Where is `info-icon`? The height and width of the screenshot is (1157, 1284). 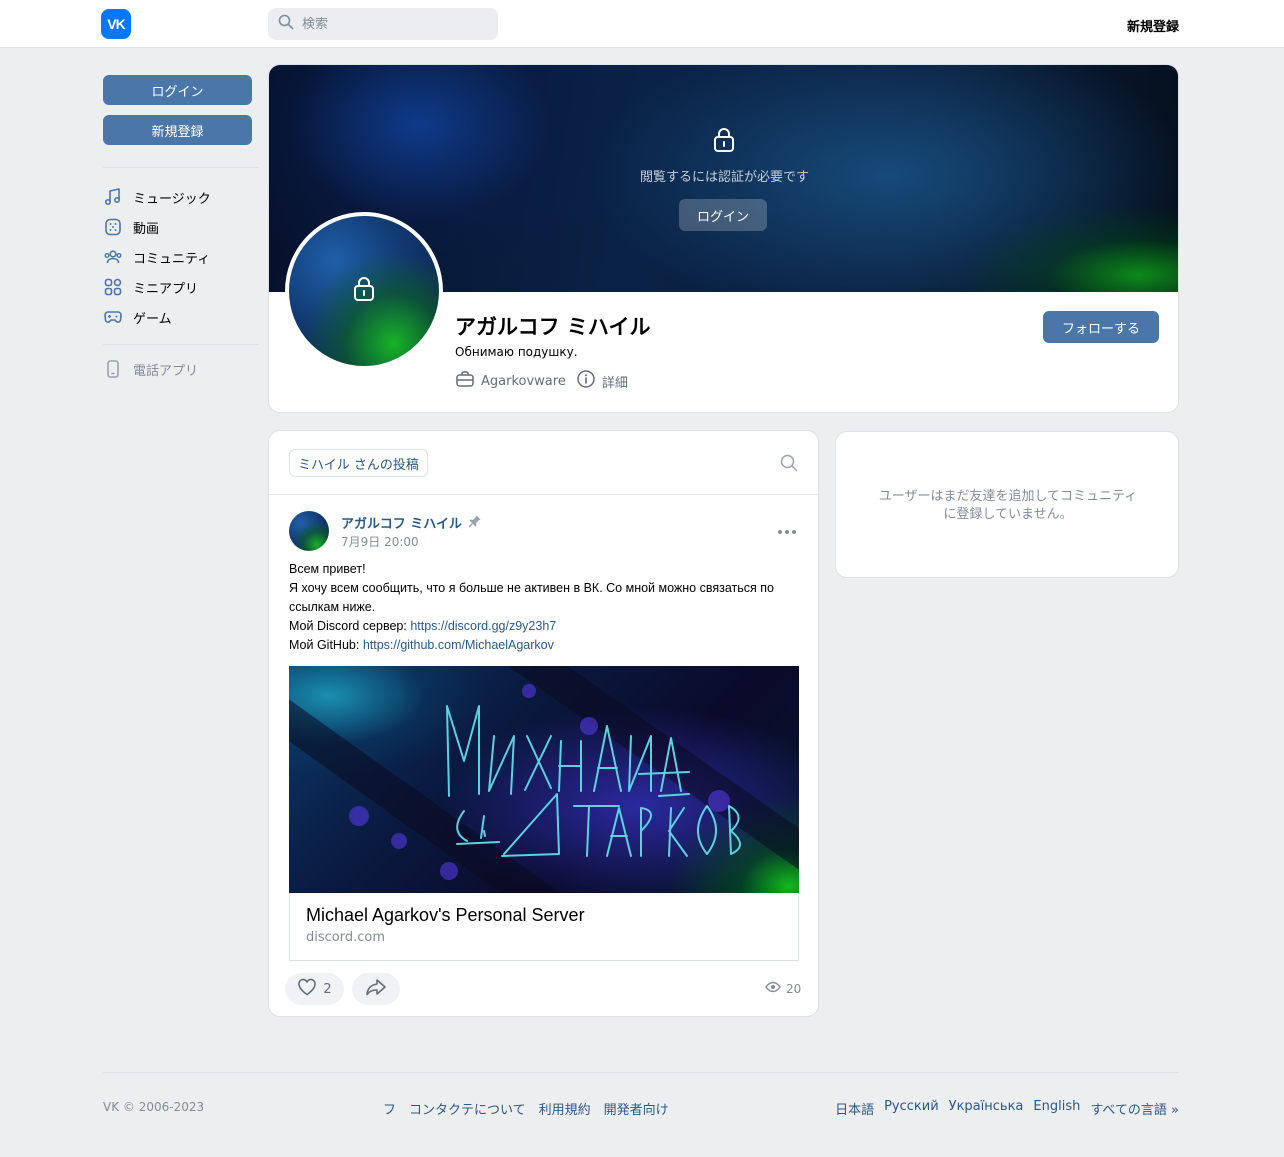
info-icon is located at coordinates (589, 381).